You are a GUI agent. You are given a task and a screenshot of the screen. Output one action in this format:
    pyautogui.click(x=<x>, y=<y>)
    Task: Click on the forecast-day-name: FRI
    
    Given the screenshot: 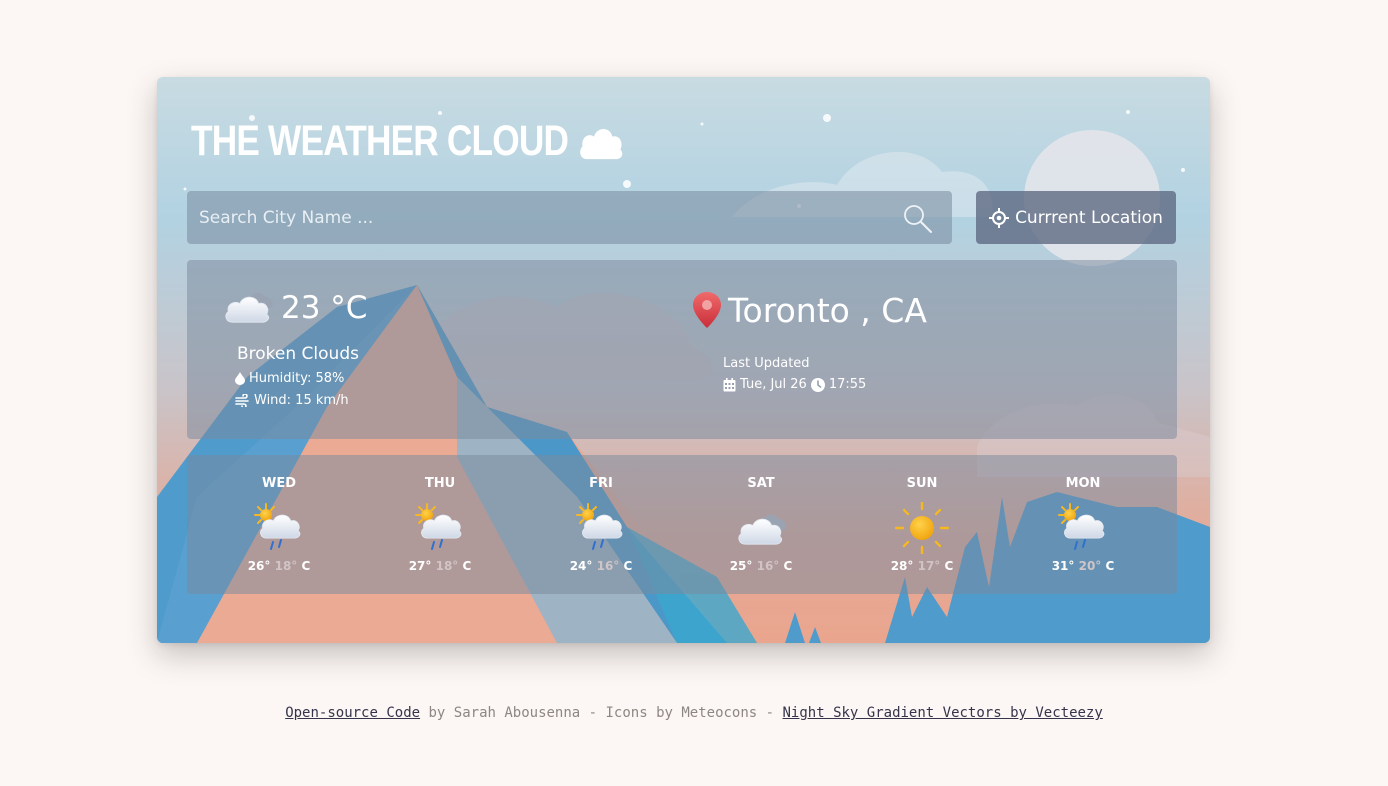 What is the action you would take?
    pyautogui.click(x=601, y=483)
    